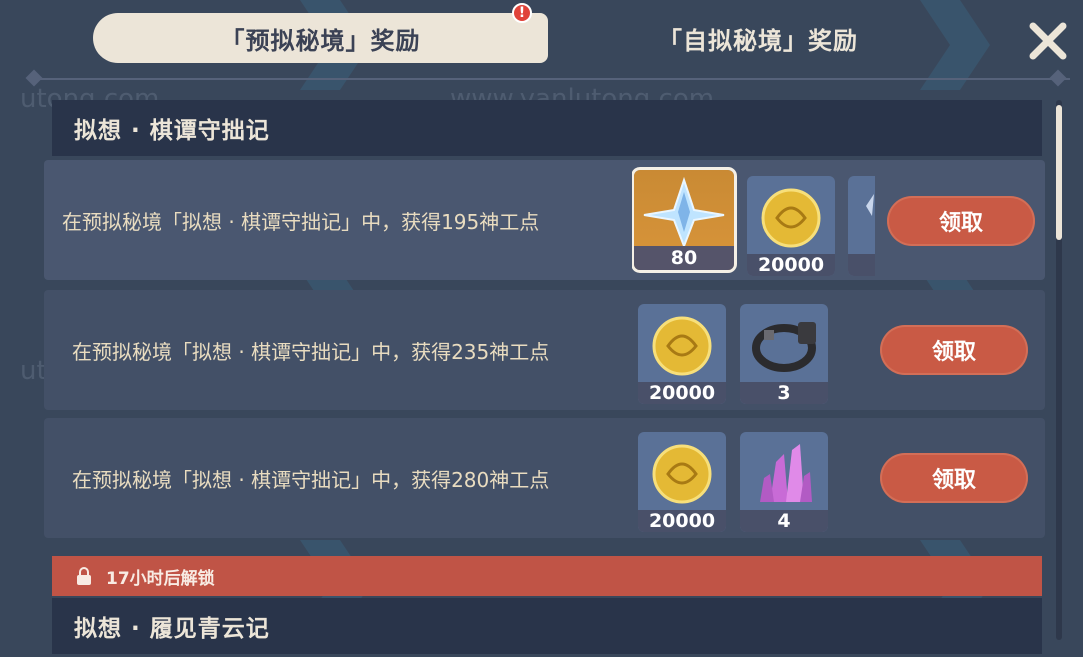 The height and width of the screenshot is (657, 1083). I want to click on iron-collar-icon, so click(784, 347).